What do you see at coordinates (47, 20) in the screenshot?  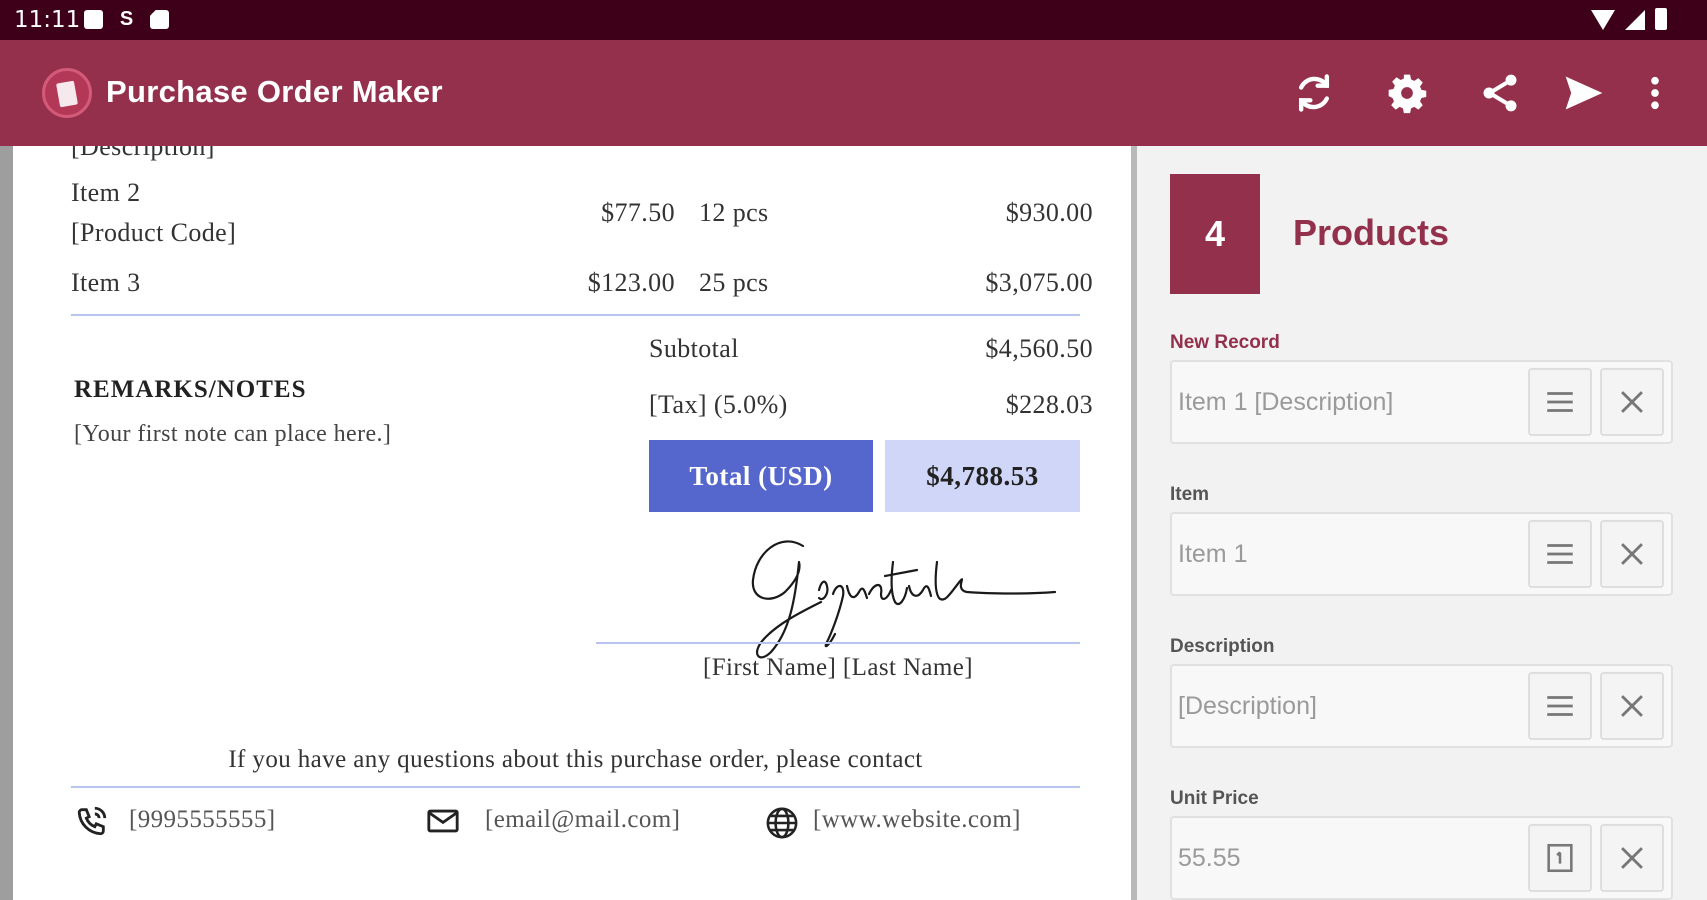 I see `status-time: 11:11` at bounding box center [47, 20].